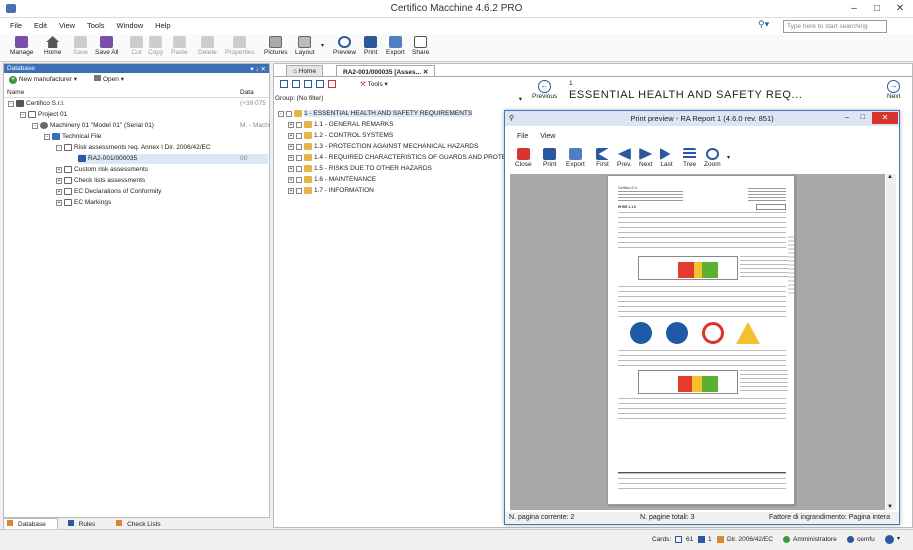 The height and width of the screenshot is (550, 913). Describe the element at coordinates (52, 46) in the screenshot. I see `home-button: Home` at that location.